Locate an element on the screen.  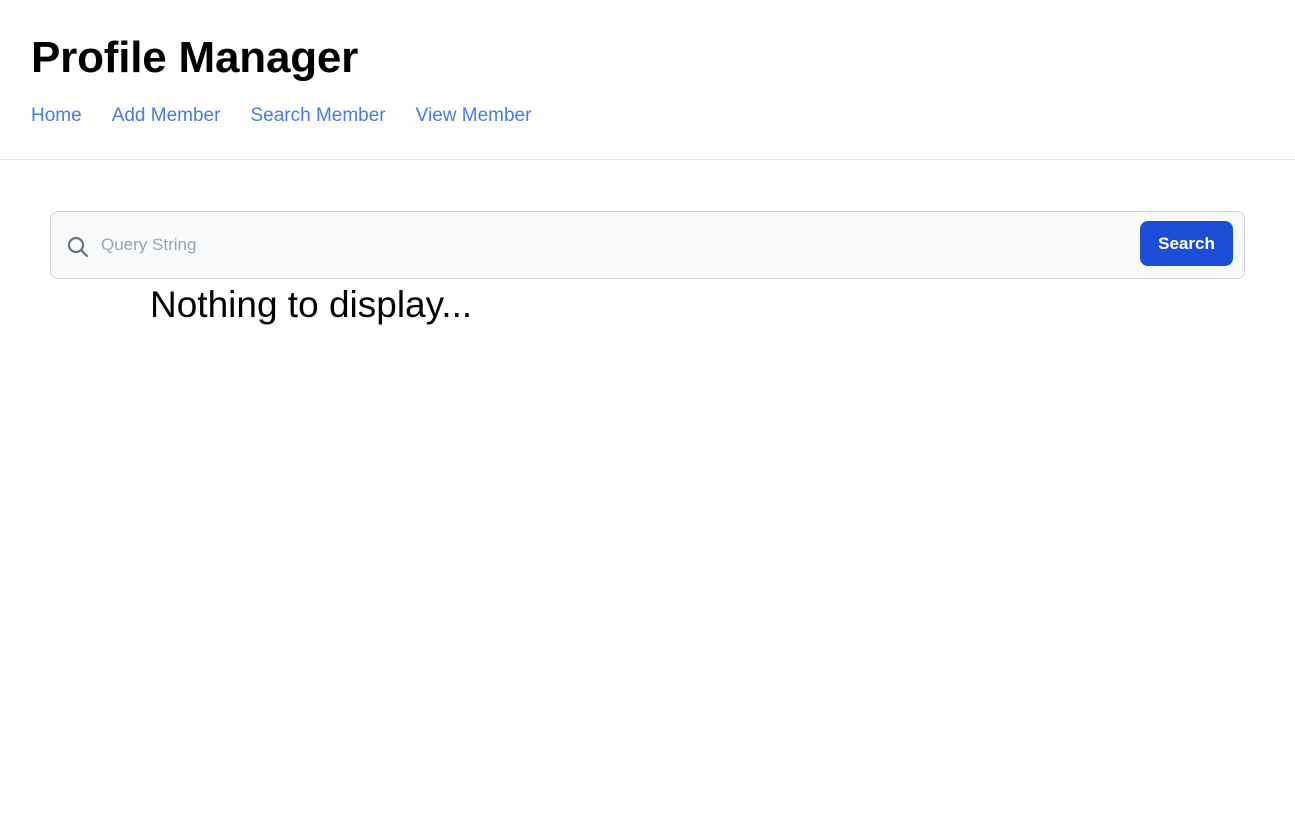
search-form: Search is located at coordinates (647, 245).